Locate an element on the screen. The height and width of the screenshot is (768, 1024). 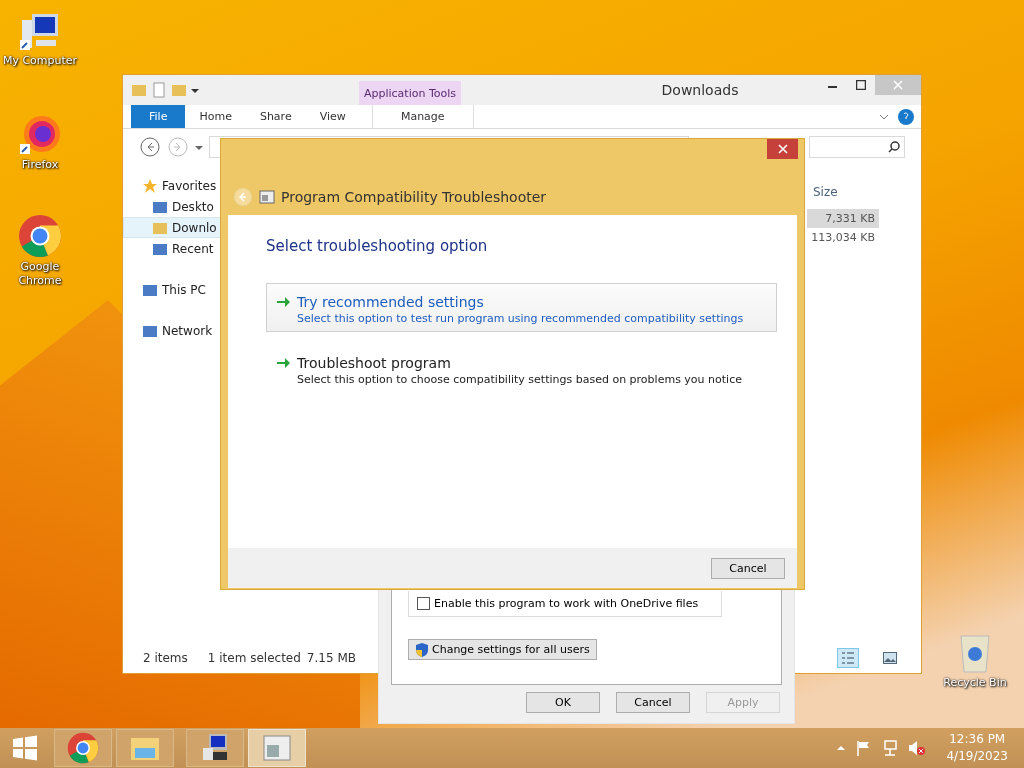
details-view-button is located at coordinates (848, 658).